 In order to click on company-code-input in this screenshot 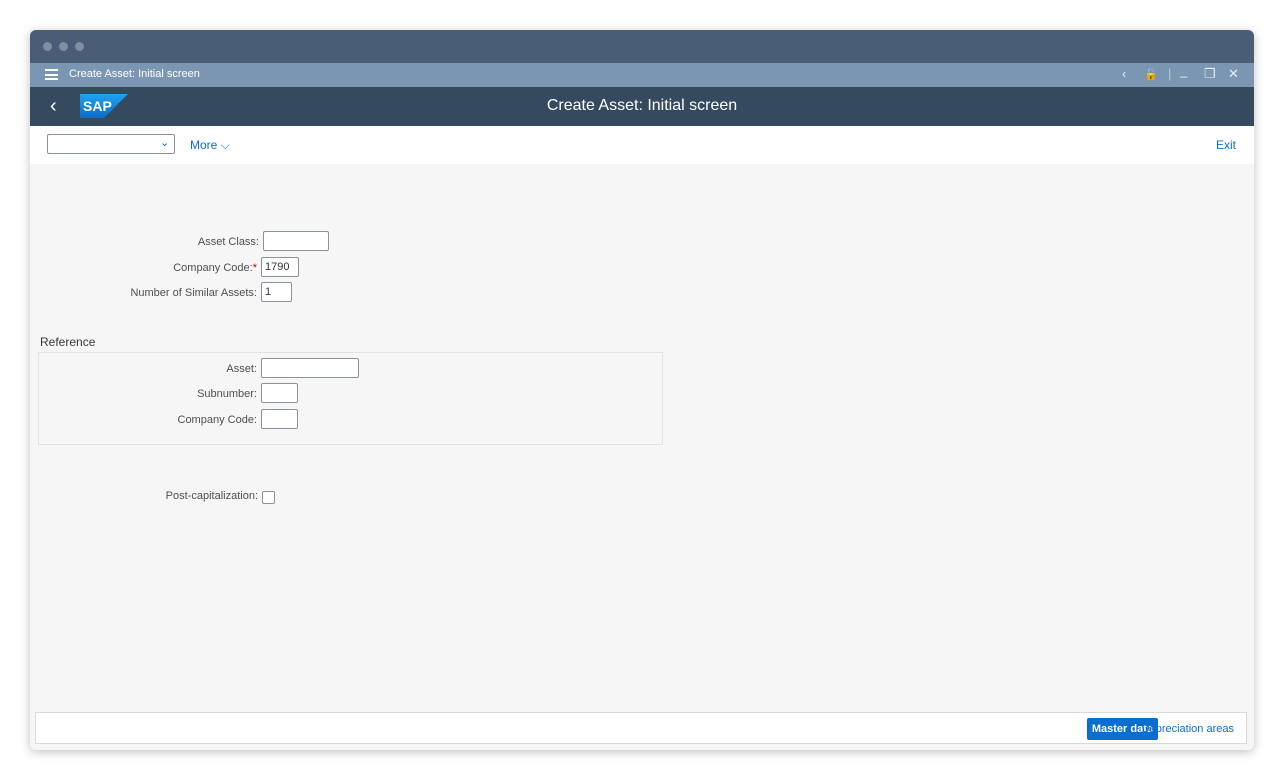, I will do `click(280, 267)`.